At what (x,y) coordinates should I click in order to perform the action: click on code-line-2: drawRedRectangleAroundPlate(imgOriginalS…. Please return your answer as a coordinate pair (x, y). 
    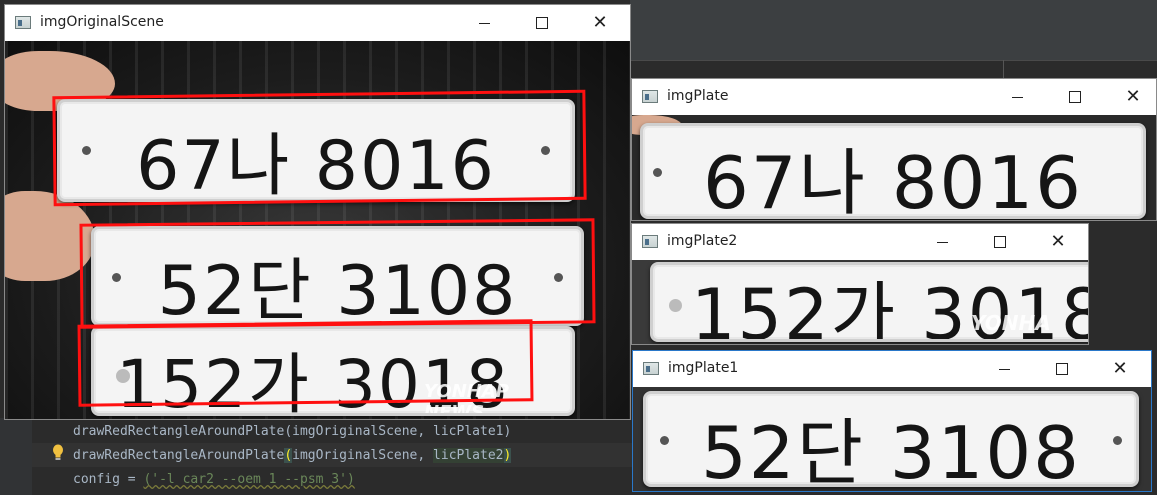
    Looking at the image, I should click on (292, 455).